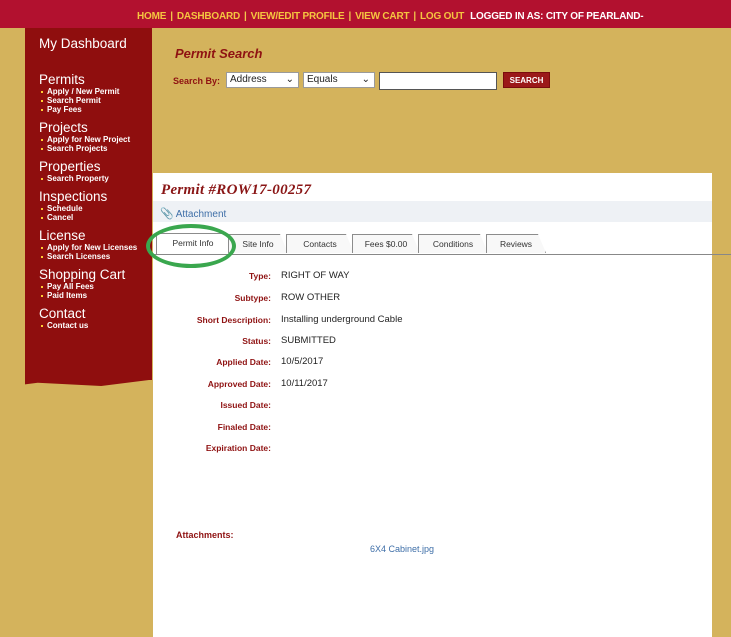 The width and height of the screenshot is (731, 637). What do you see at coordinates (62, 313) in the screenshot?
I see `sidebar-heading-contact: Contact` at bounding box center [62, 313].